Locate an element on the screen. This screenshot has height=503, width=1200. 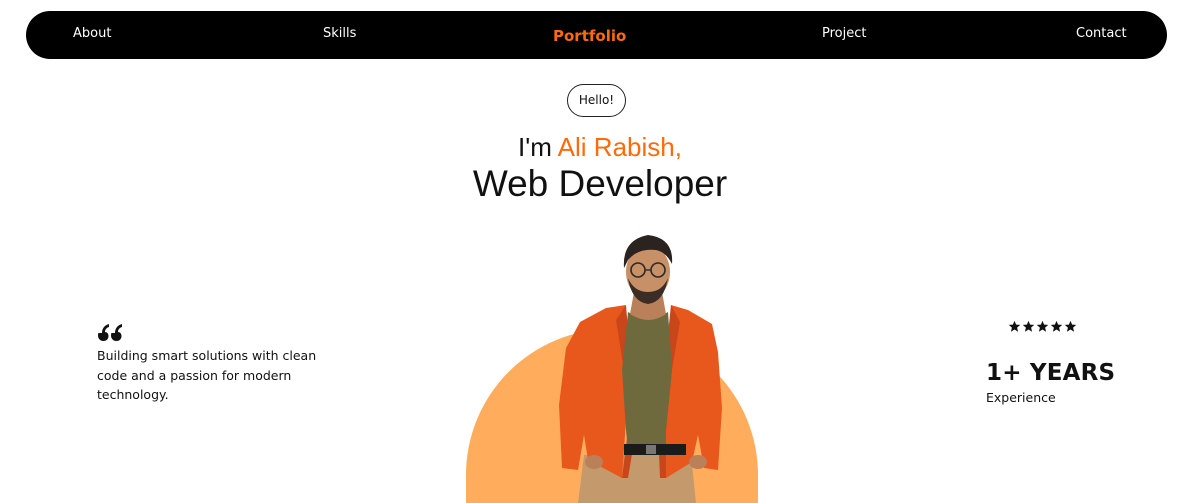
nav-link-skills: Skills is located at coordinates (339, 35).